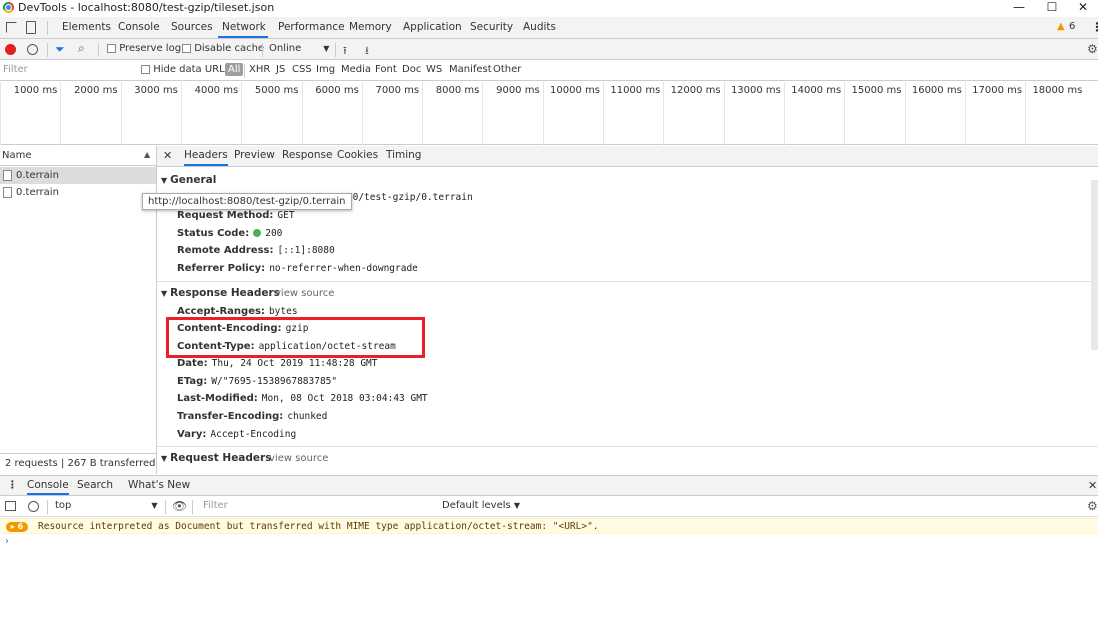 The height and width of the screenshot is (620, 1098). I want to click on disable-cache-checkbox: Disable cache, so click(223, 48).